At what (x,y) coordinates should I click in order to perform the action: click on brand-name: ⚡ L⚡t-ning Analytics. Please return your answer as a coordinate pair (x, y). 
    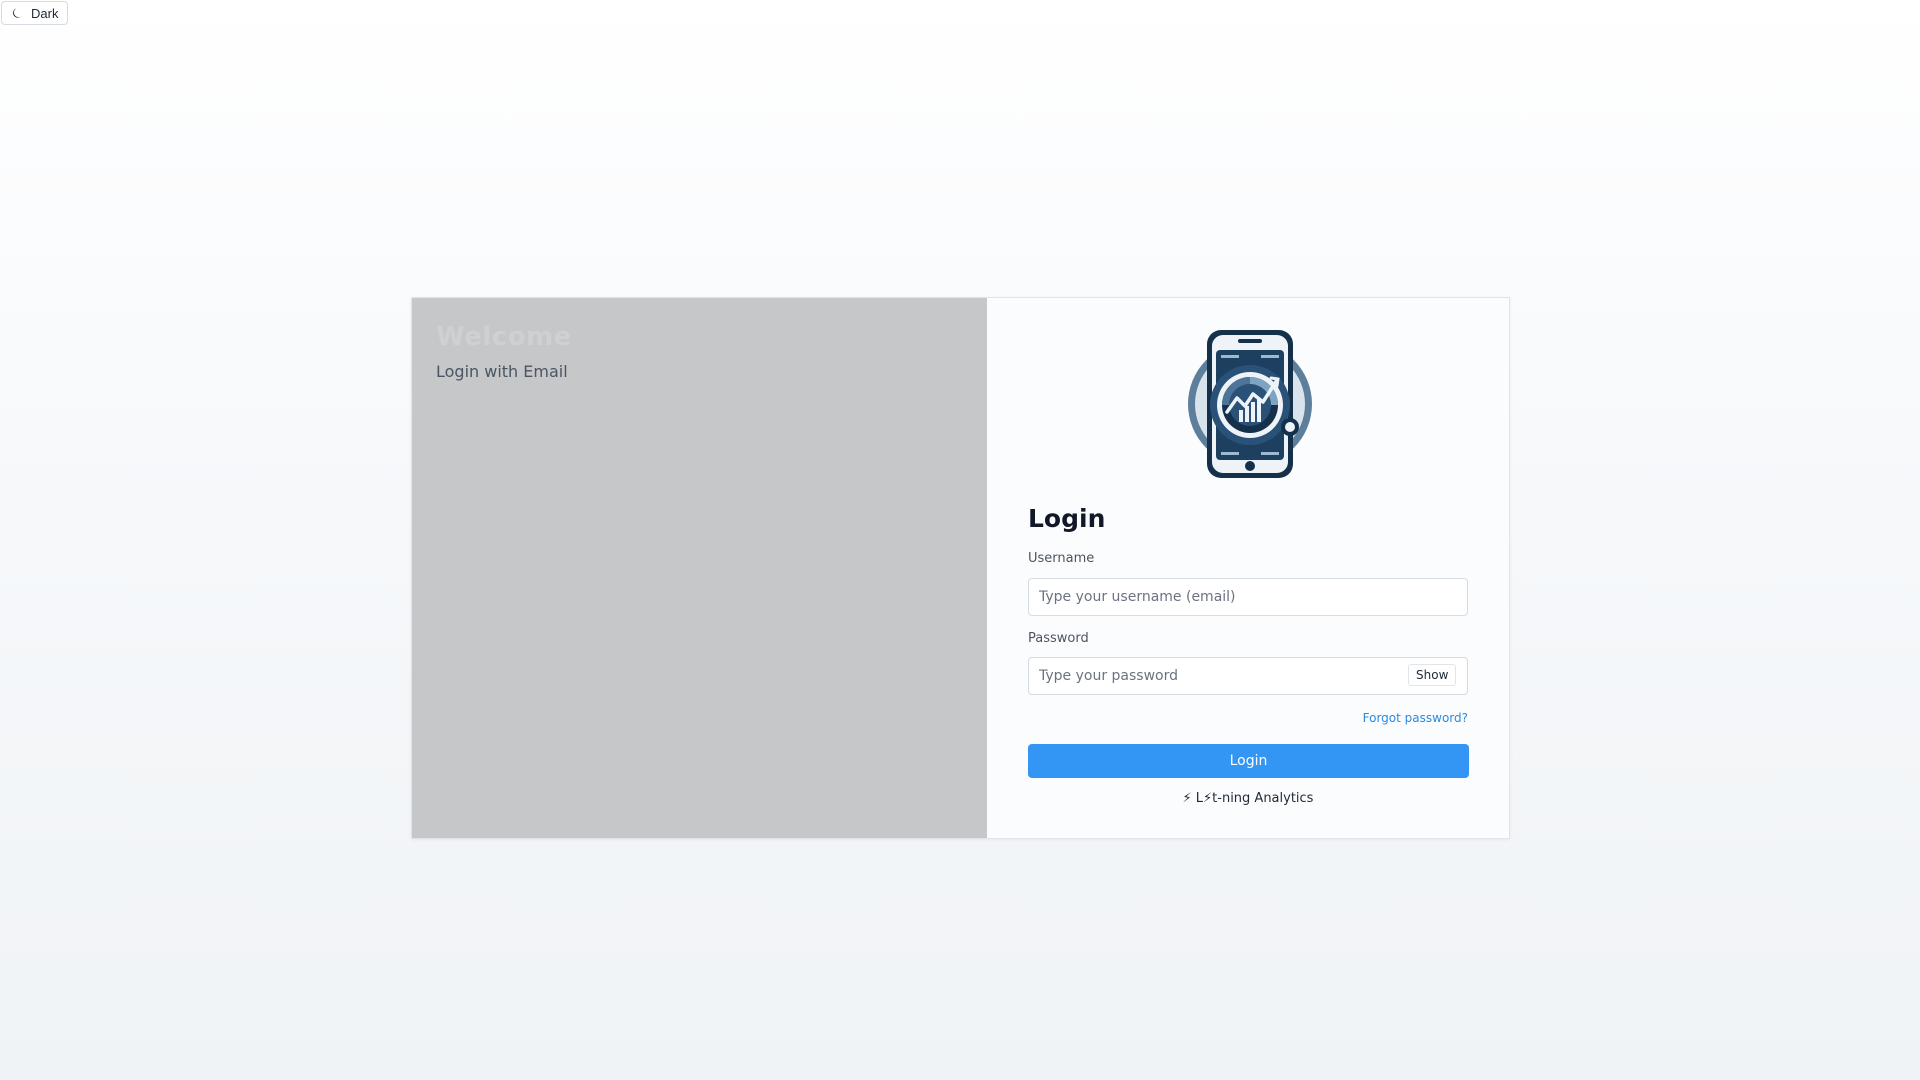
    Looking at the image, I should click on (1248, 798).